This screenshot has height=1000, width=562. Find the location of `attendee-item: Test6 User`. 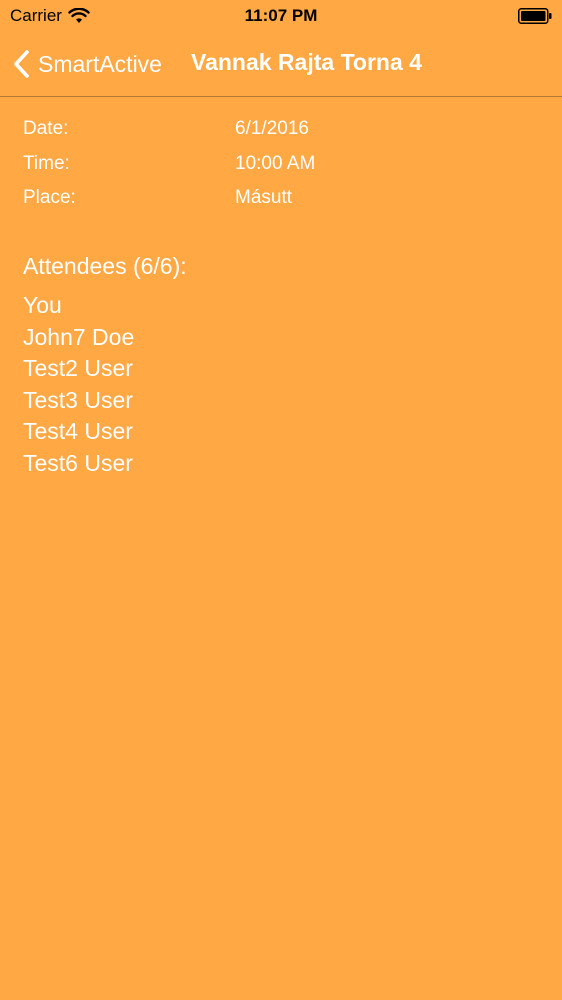

attendee-item: Test6 User is located at coordinates (78, 462).